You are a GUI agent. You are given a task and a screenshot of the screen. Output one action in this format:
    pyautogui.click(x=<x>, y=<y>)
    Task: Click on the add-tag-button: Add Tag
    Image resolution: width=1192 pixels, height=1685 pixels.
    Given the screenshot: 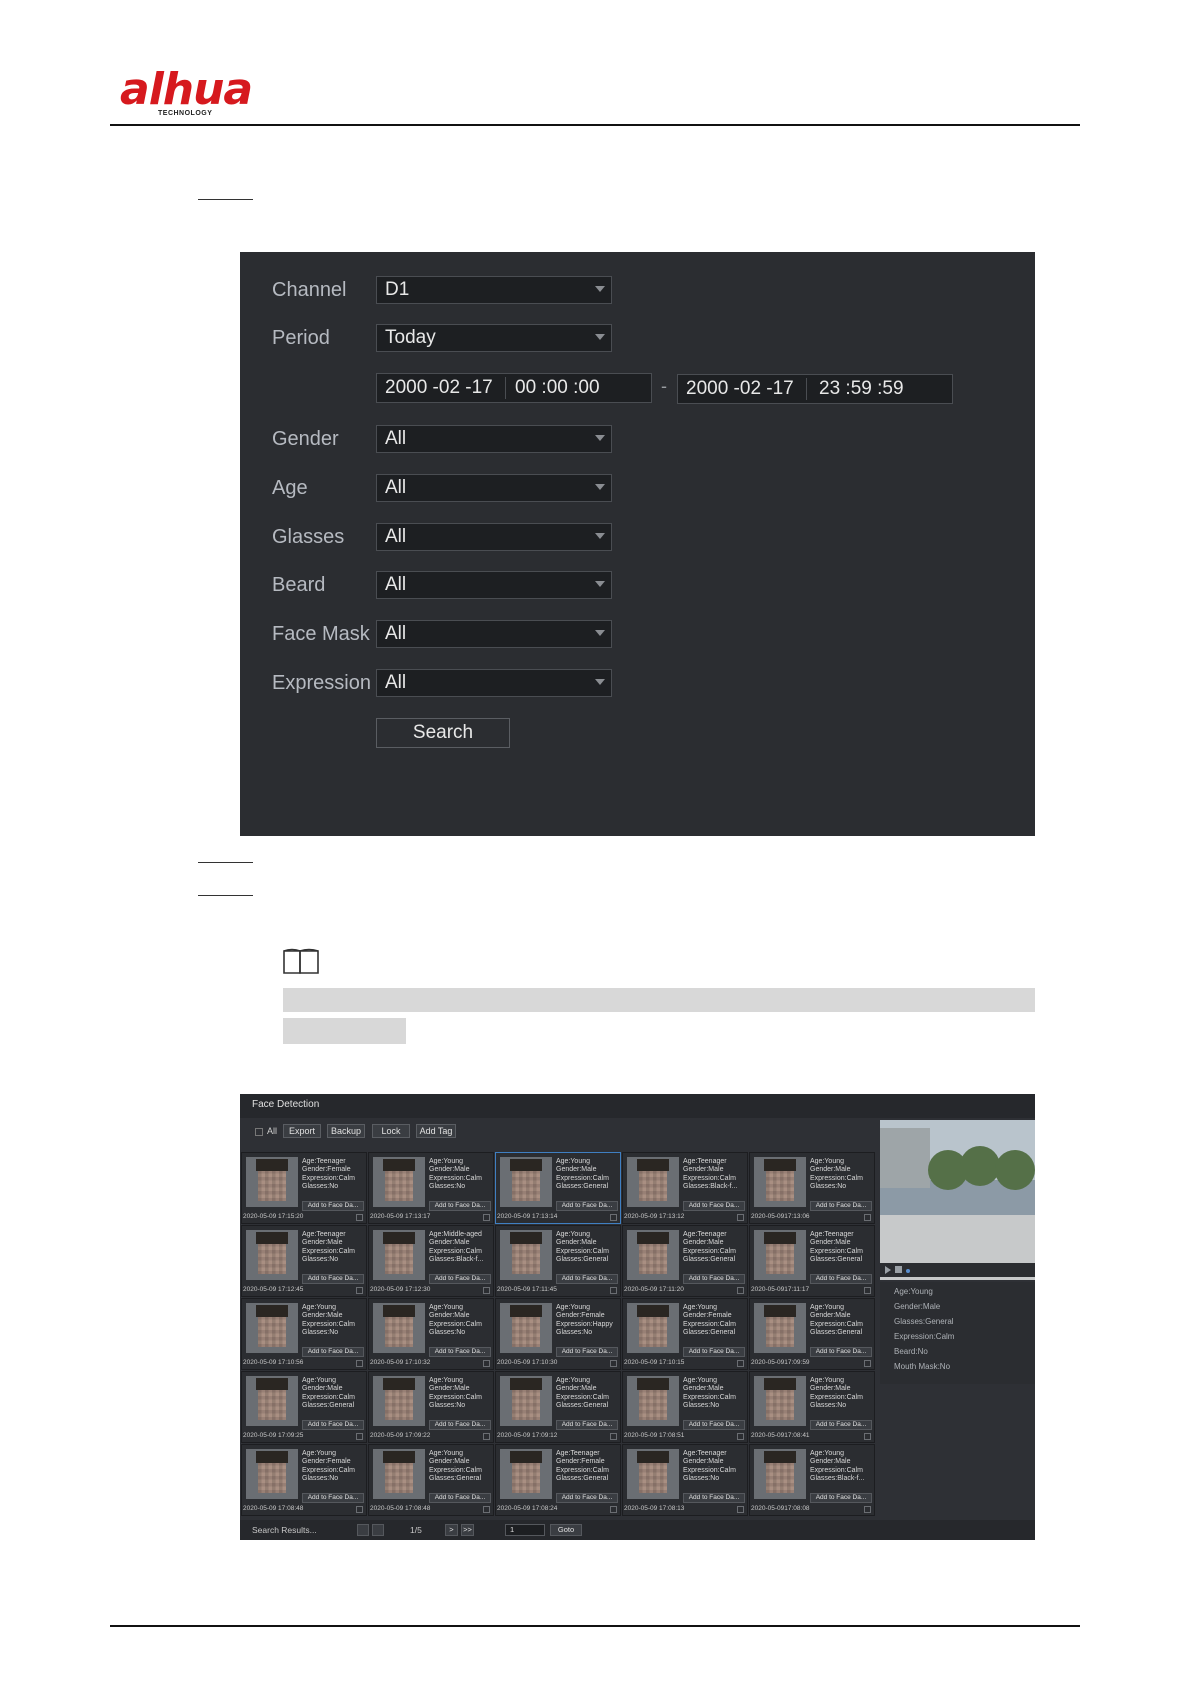 What is the action you would take?
    pyautogui.click(x=436, y=1131)
    